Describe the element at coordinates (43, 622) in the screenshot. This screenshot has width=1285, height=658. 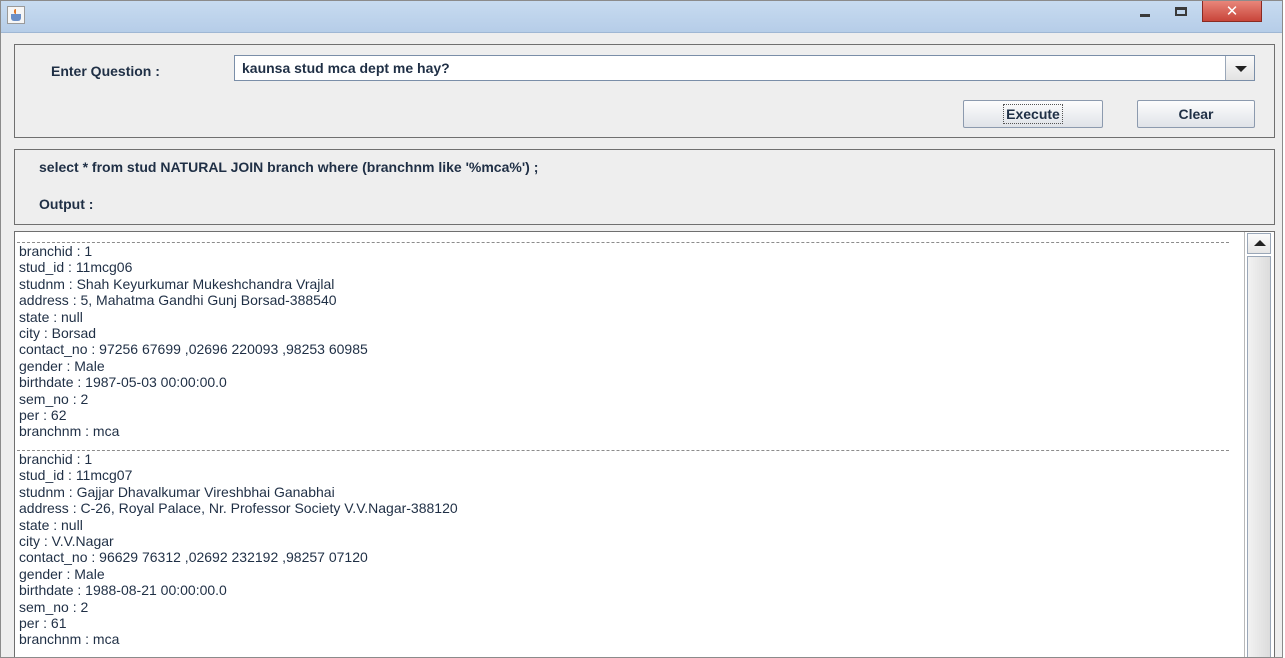
I see `output-line: per : 61` at that location.